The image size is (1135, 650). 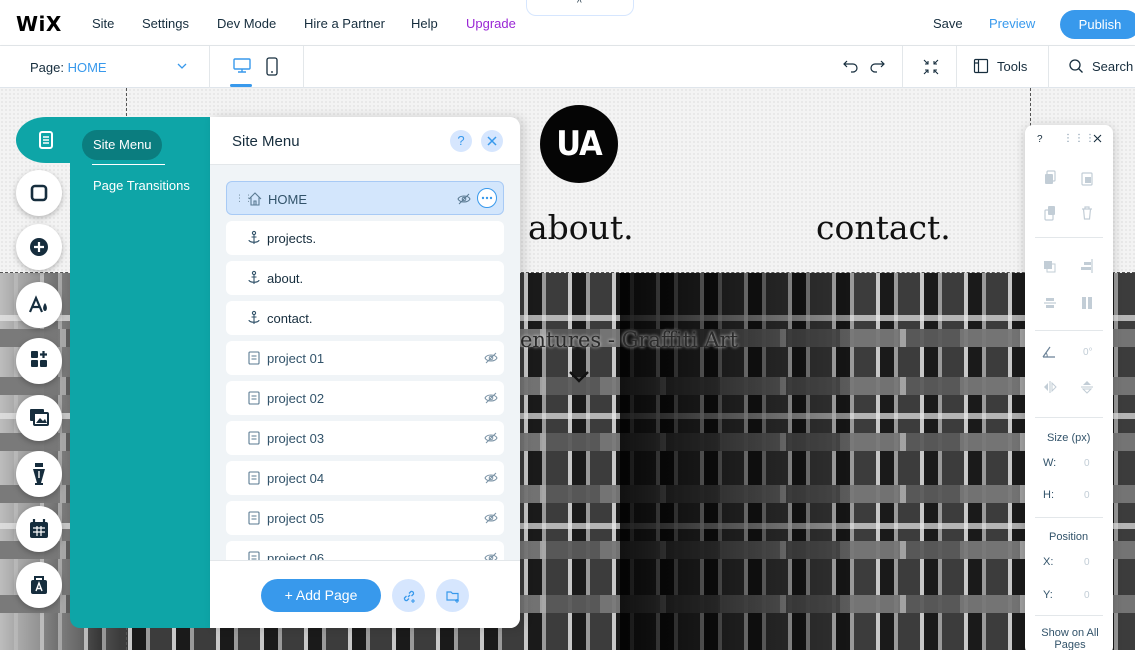 I want to click on tools-label: Tools, so click(x=1012, y=66).